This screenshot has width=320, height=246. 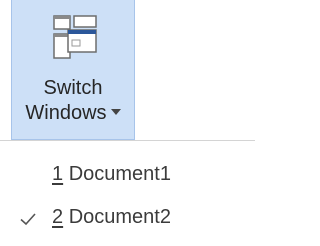 I want to click on menu-item-title: Document1, so click(x=119, y=174).